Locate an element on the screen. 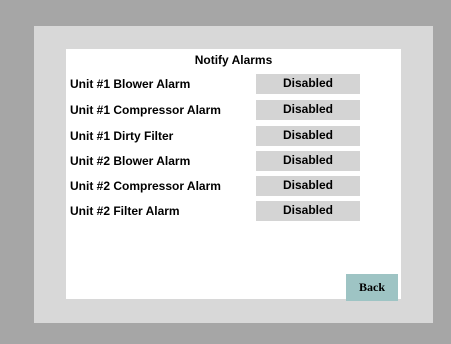 The image size is (451, 344). alarm-row-unit1-dirty-filter: Unit #1 Dirty Filter Disabled is located at coordinates (233, 136).